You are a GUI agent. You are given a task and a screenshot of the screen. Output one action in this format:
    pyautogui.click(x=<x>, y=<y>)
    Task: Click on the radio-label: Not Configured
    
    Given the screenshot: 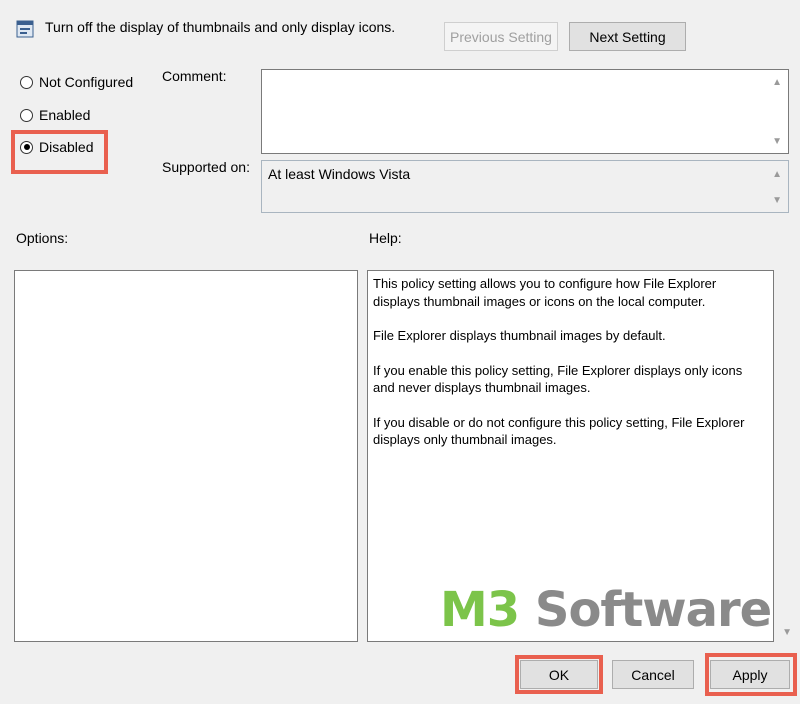 What is the action you would take?
    pyautogui.click(x=86, y=82)
    